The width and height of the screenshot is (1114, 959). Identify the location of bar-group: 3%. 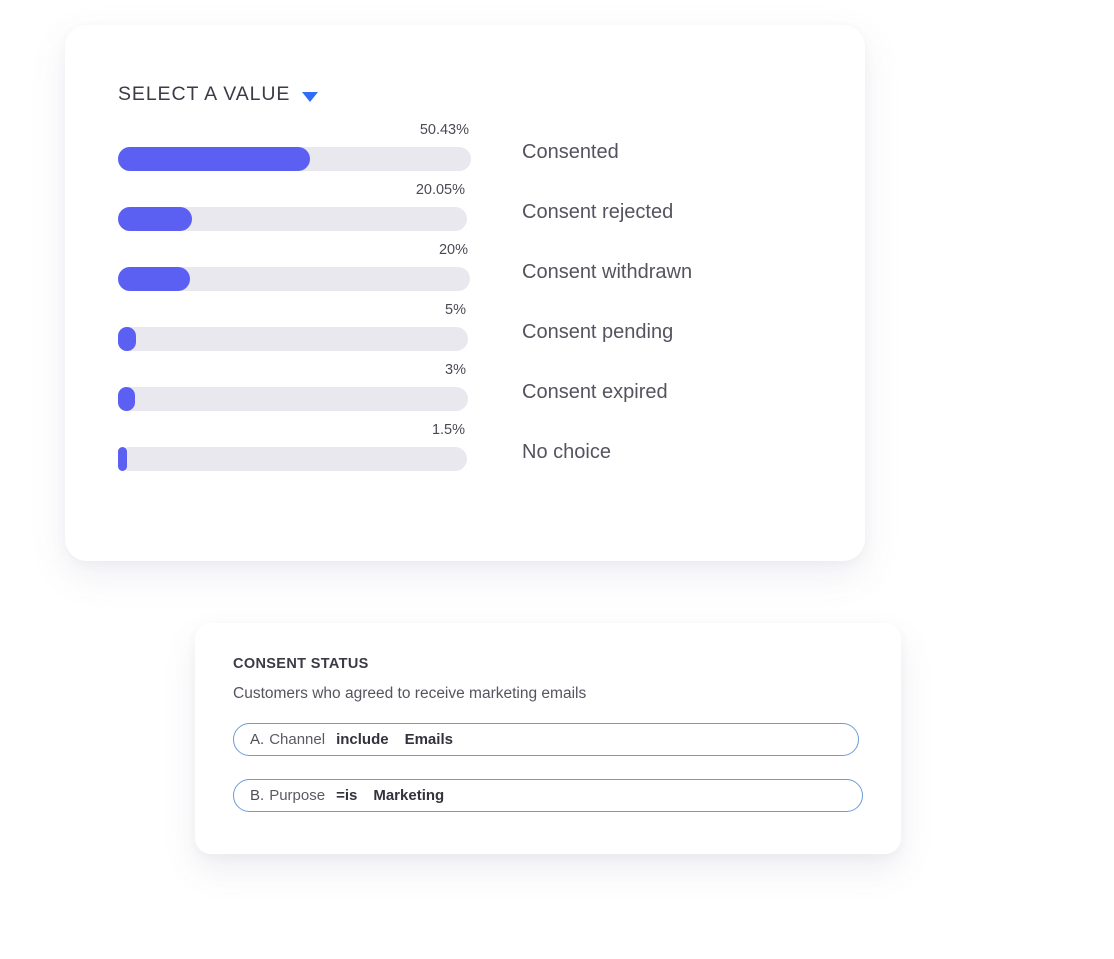
(293, 387).